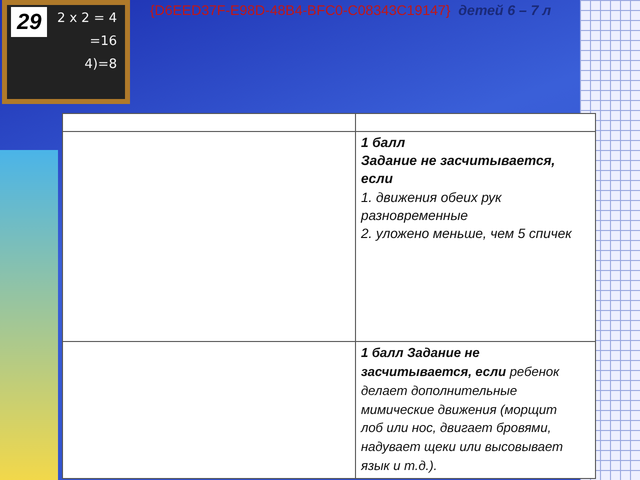  I want to click on title-text: детей 6 – 7 л, so click(505, 10).